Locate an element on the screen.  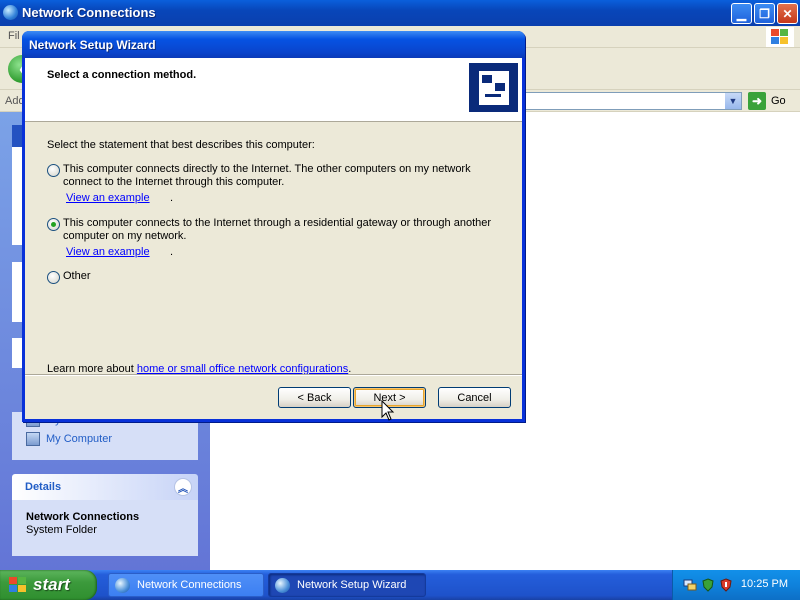
mouse-pointer-icon is located at coordinates (388, 410).